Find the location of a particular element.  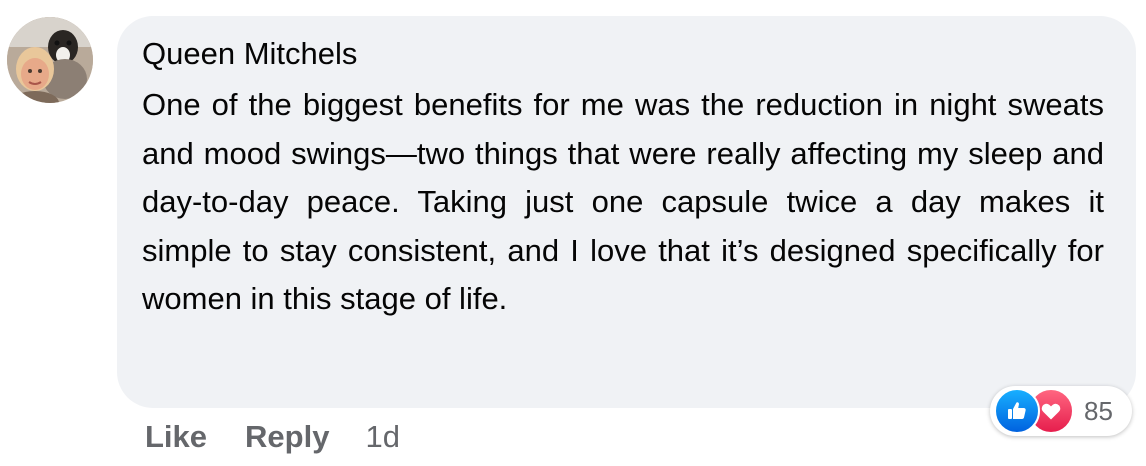

comment-author: Queen Mitchels is located at coordinates (623, 54).